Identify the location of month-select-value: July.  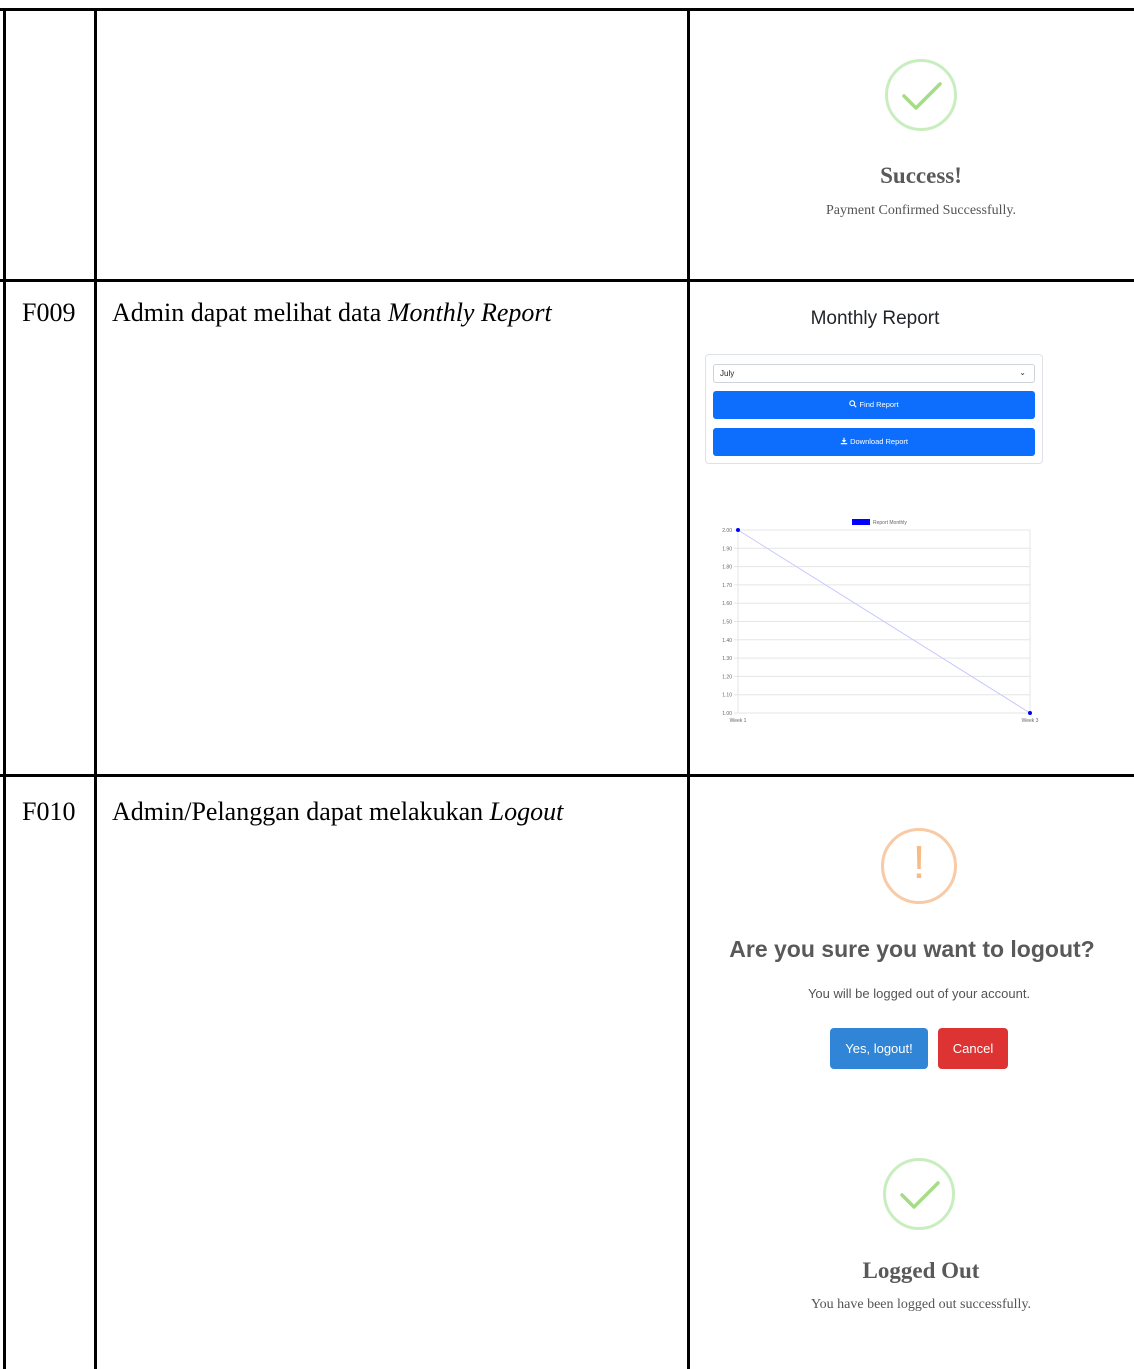
(727, 373).